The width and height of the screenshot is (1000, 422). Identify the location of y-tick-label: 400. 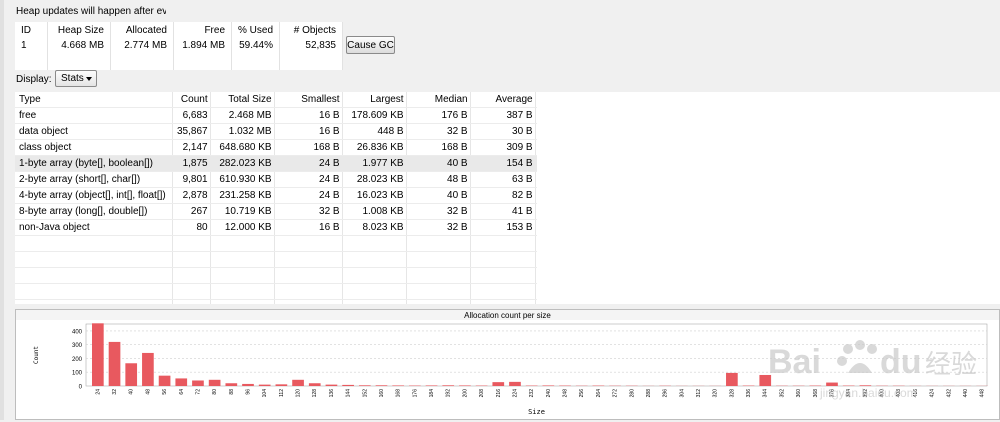
(77, 332).